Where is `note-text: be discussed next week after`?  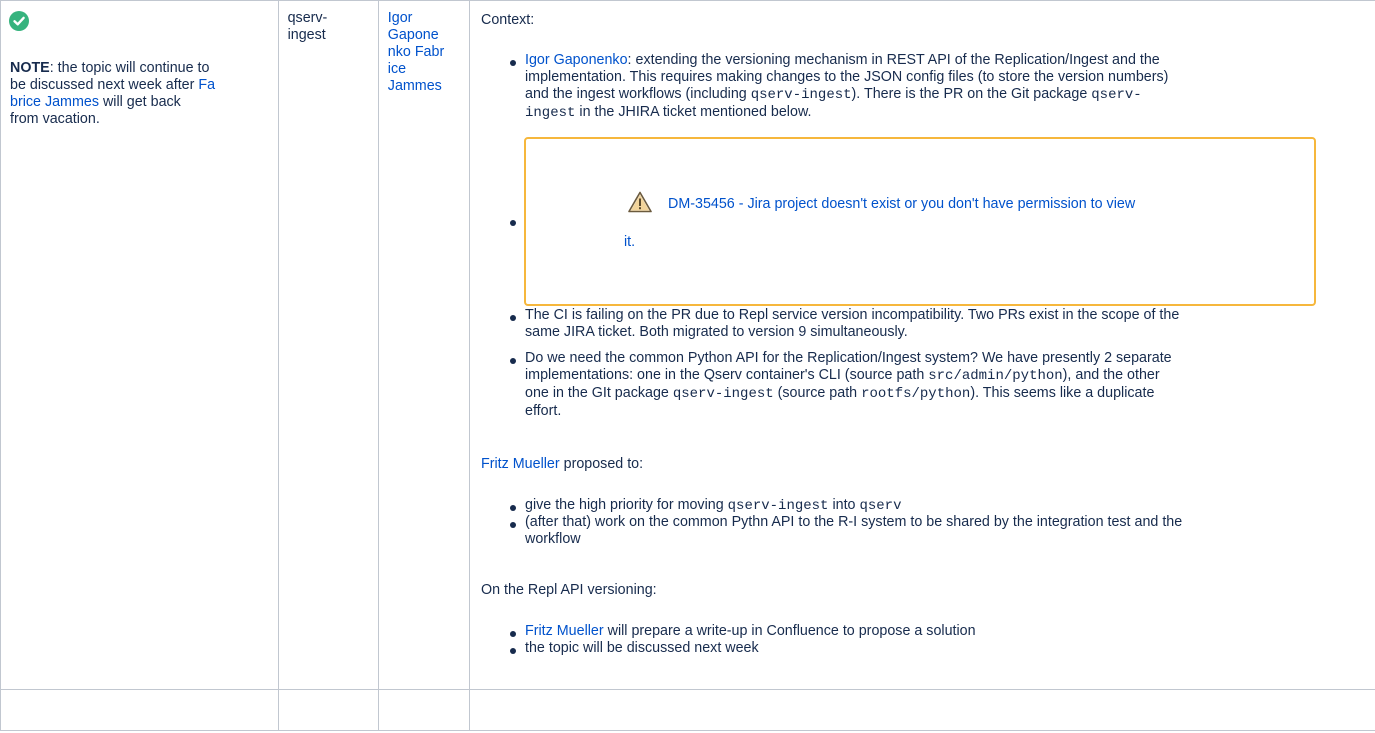
note-text: be discussed next week after is located at coordinates (104, 85).